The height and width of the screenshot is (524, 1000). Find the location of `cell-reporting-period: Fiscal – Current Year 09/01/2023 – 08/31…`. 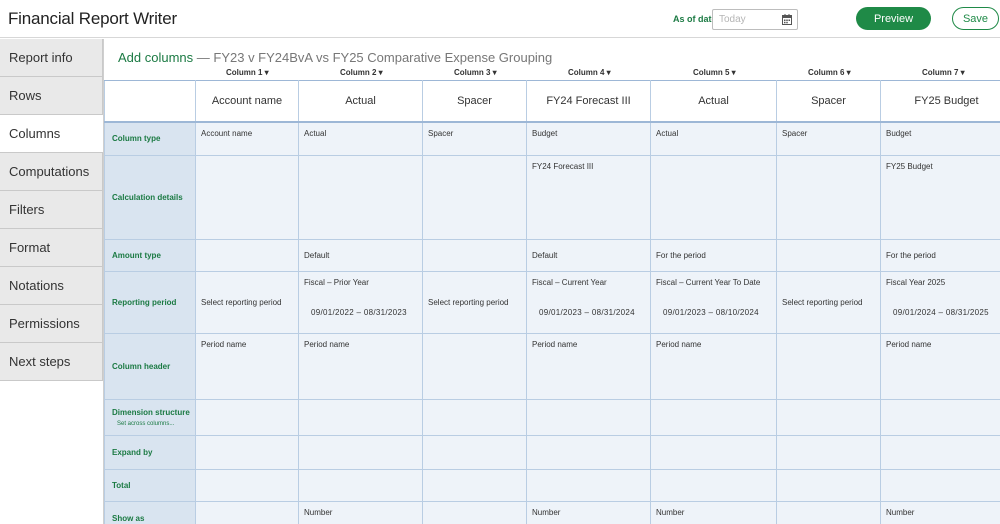

cell-reporting-period: Fiscal – Current Year 09/01/2023 – 08/31… is located at coordinates (588, 302).